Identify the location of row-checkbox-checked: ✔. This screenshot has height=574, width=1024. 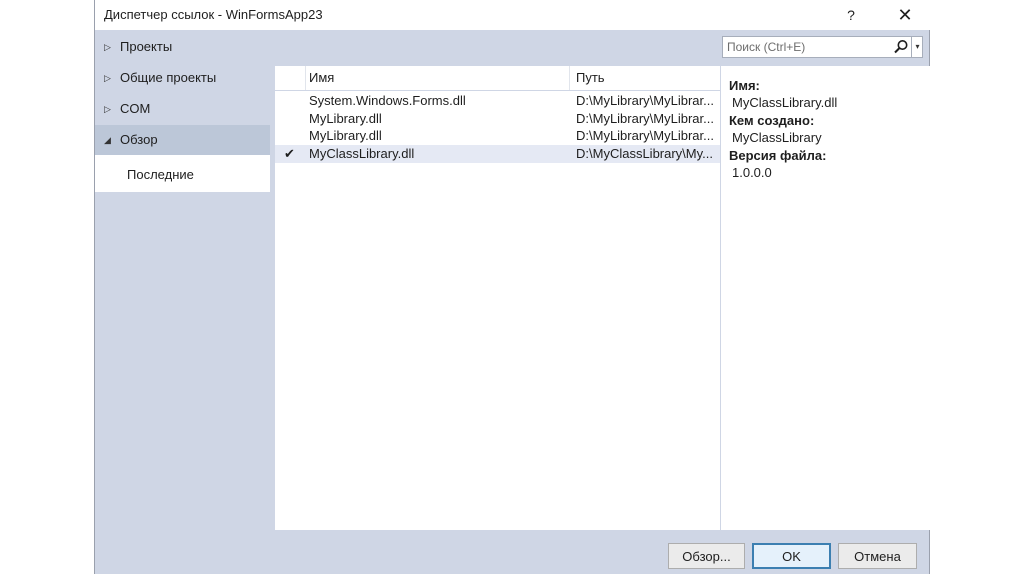
(290, 153).